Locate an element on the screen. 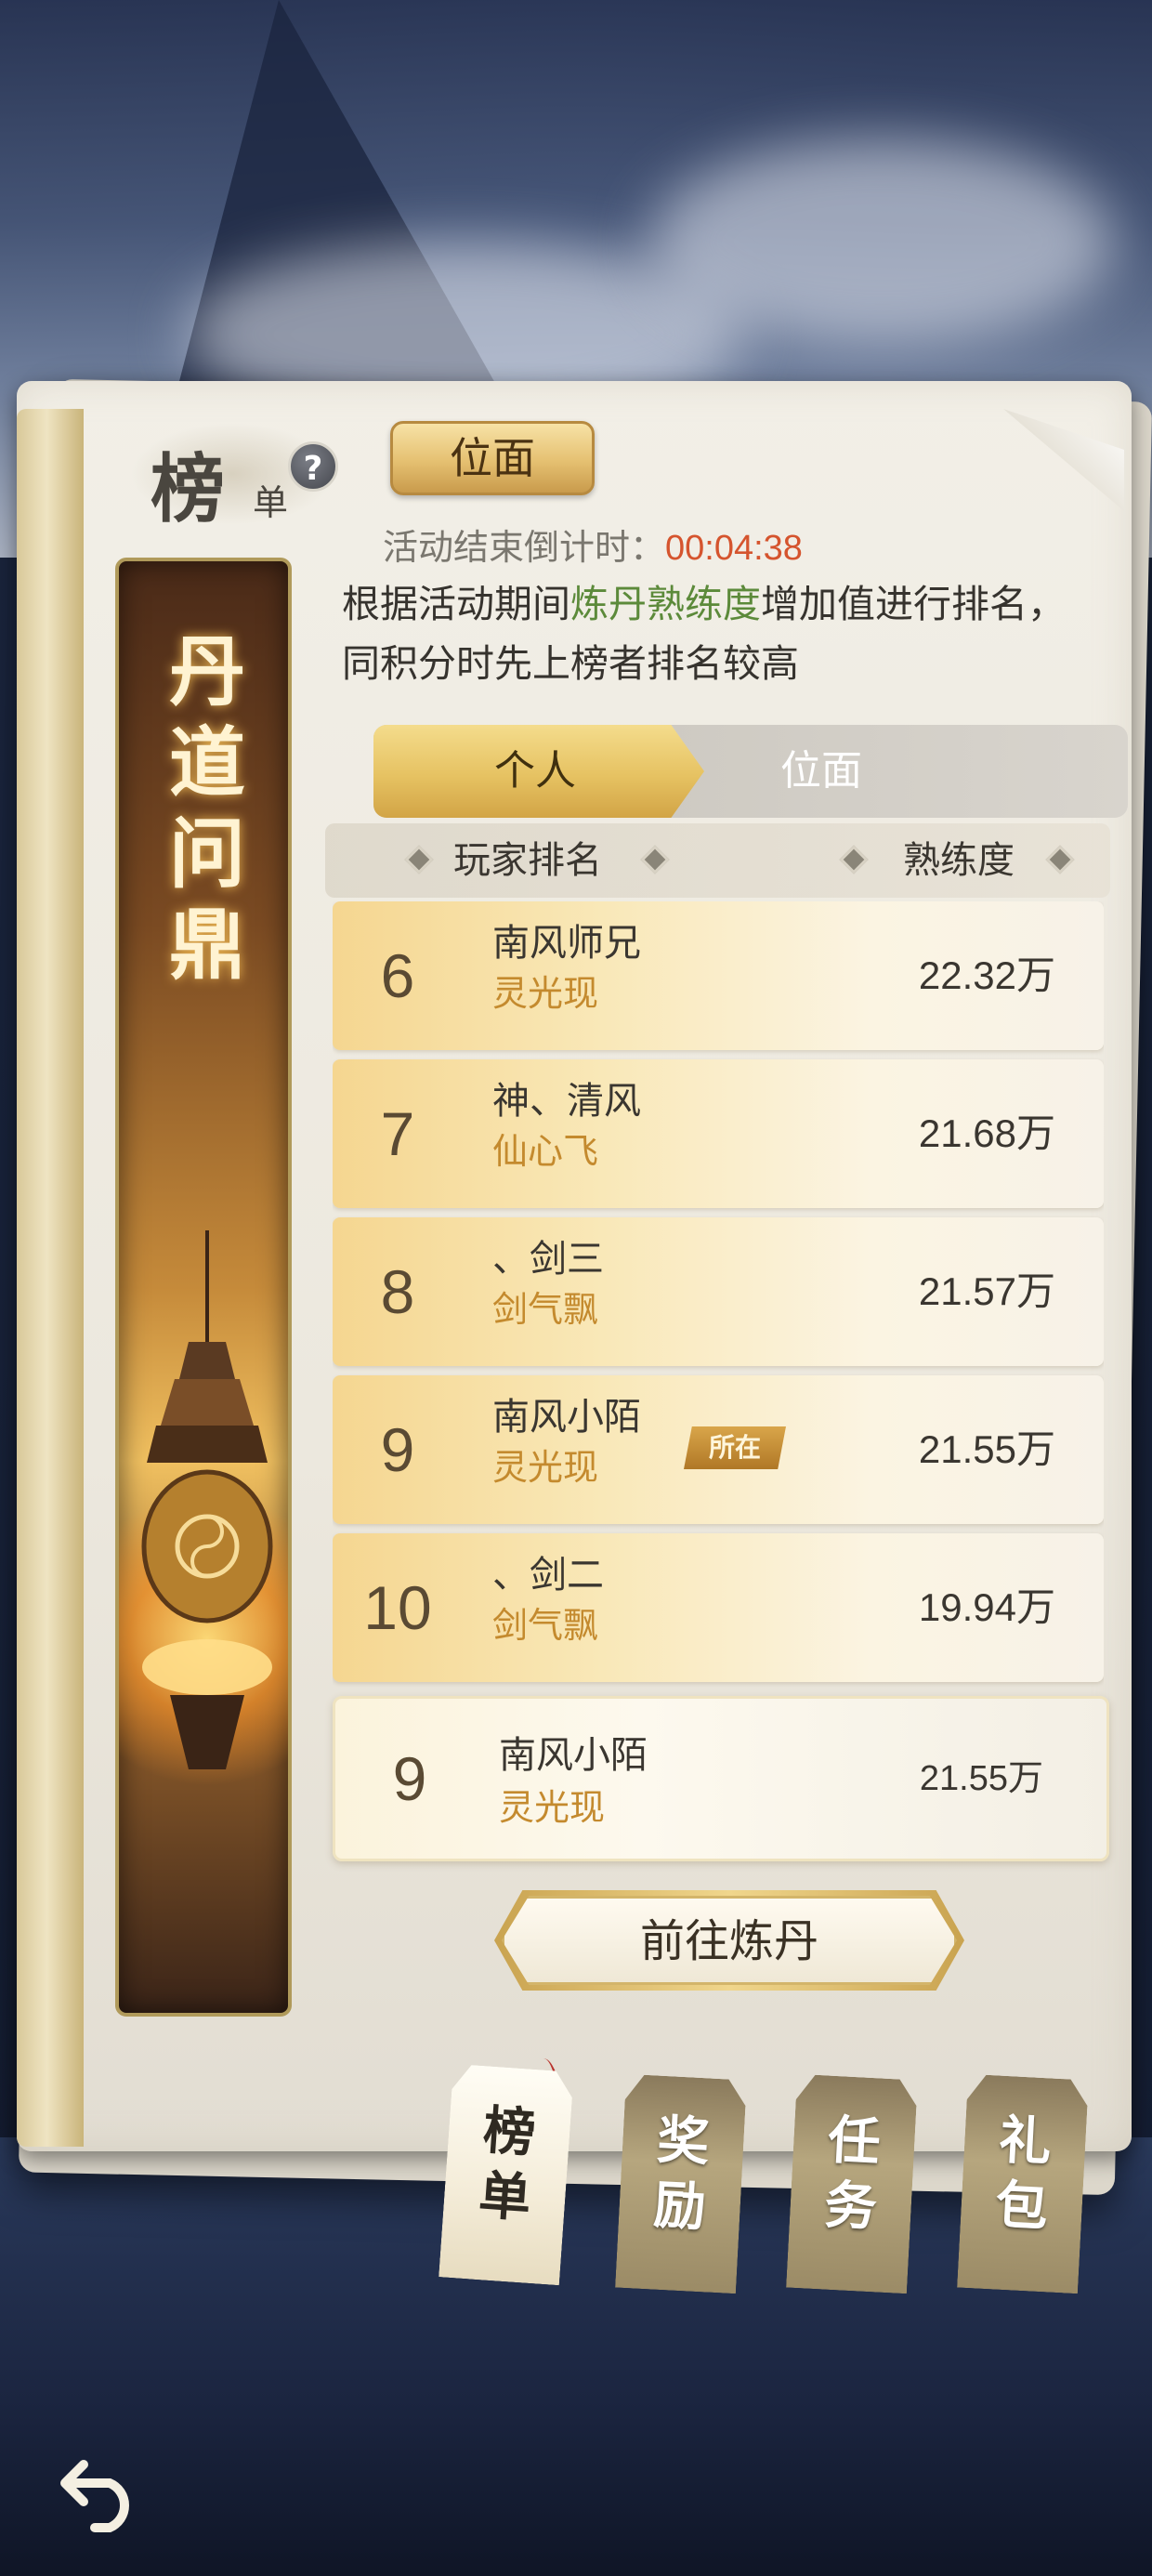 The image size is (1152, 2576). table-row: 10 、剑二 剑气飘 19.94万 is located at coordinates (718, 1607).